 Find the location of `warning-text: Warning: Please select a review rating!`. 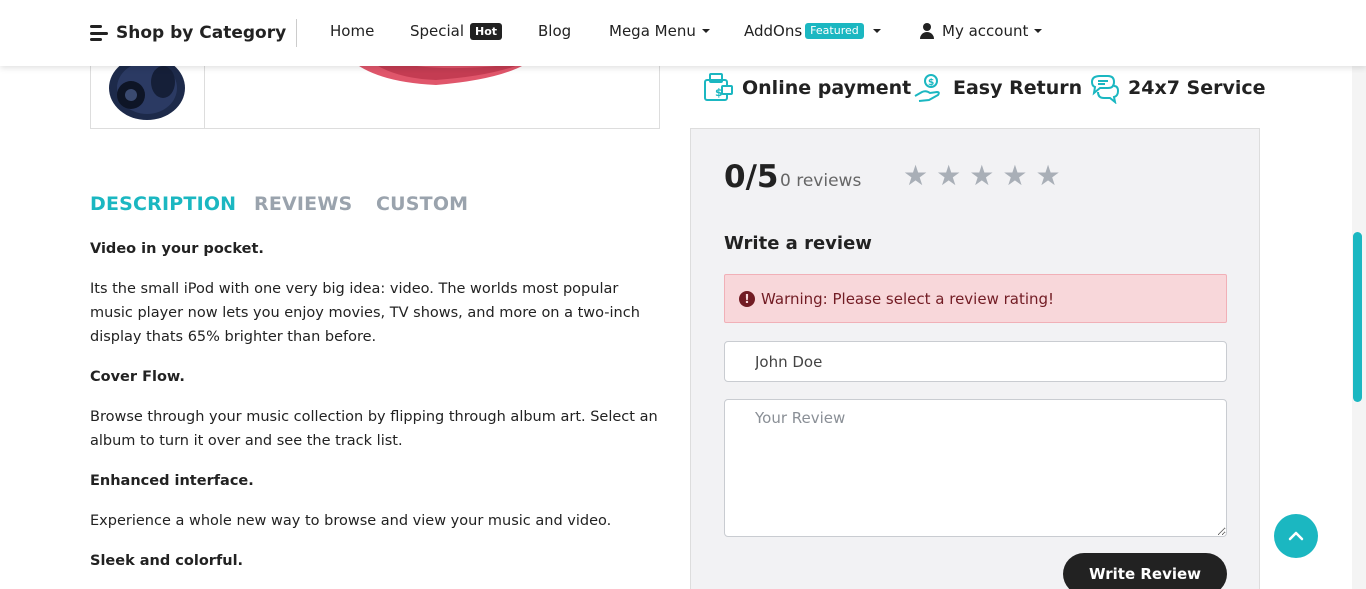

warning-text: Warning: Please select a review rating! is located at coordinates (908, 298).